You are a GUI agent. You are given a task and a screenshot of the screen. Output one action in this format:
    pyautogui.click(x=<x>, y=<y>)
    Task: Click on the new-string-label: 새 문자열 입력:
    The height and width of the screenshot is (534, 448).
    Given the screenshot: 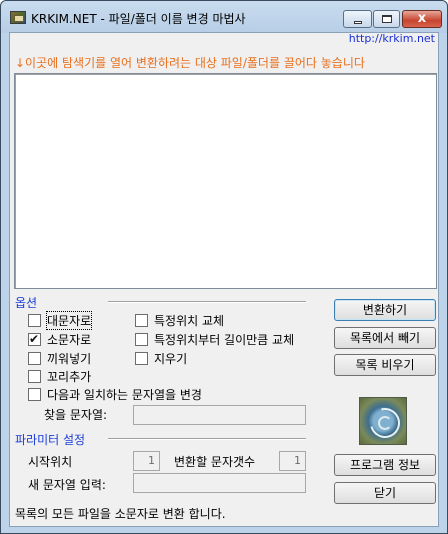 What is the action you would take?
    pyautogui.click(x=67, y=485)
    